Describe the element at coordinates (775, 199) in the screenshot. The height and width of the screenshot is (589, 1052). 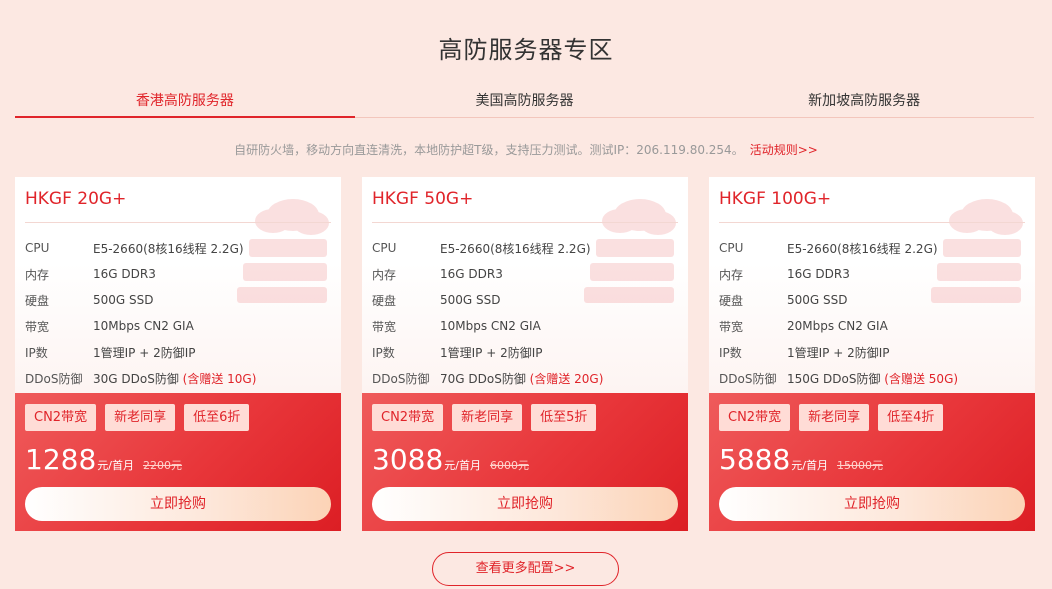
I see `plan-name: HKGF 100G+` at that location.